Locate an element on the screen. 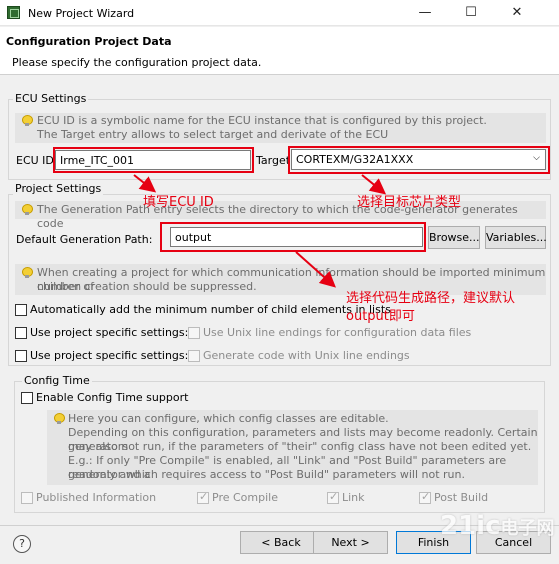 The image size is (559, 564). annotation-arrows is located at coordinates (260, 231).